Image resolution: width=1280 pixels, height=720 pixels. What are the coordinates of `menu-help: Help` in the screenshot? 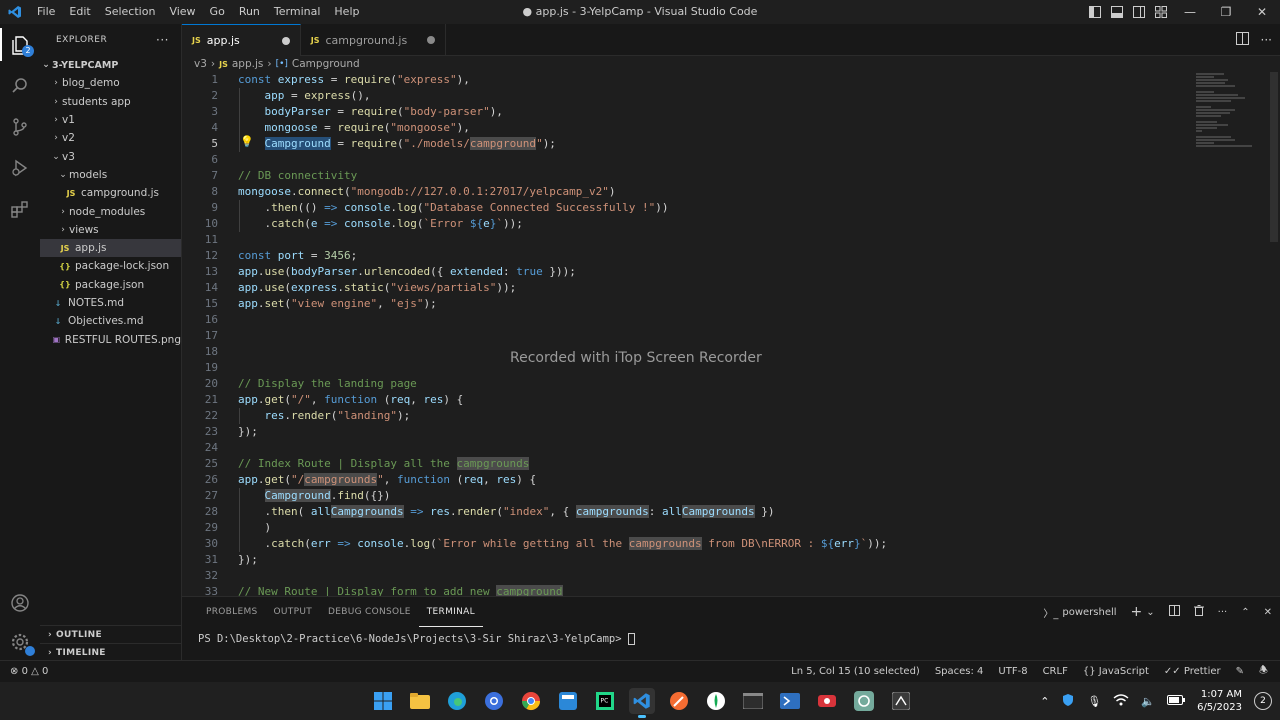 It's located at (346, 12).